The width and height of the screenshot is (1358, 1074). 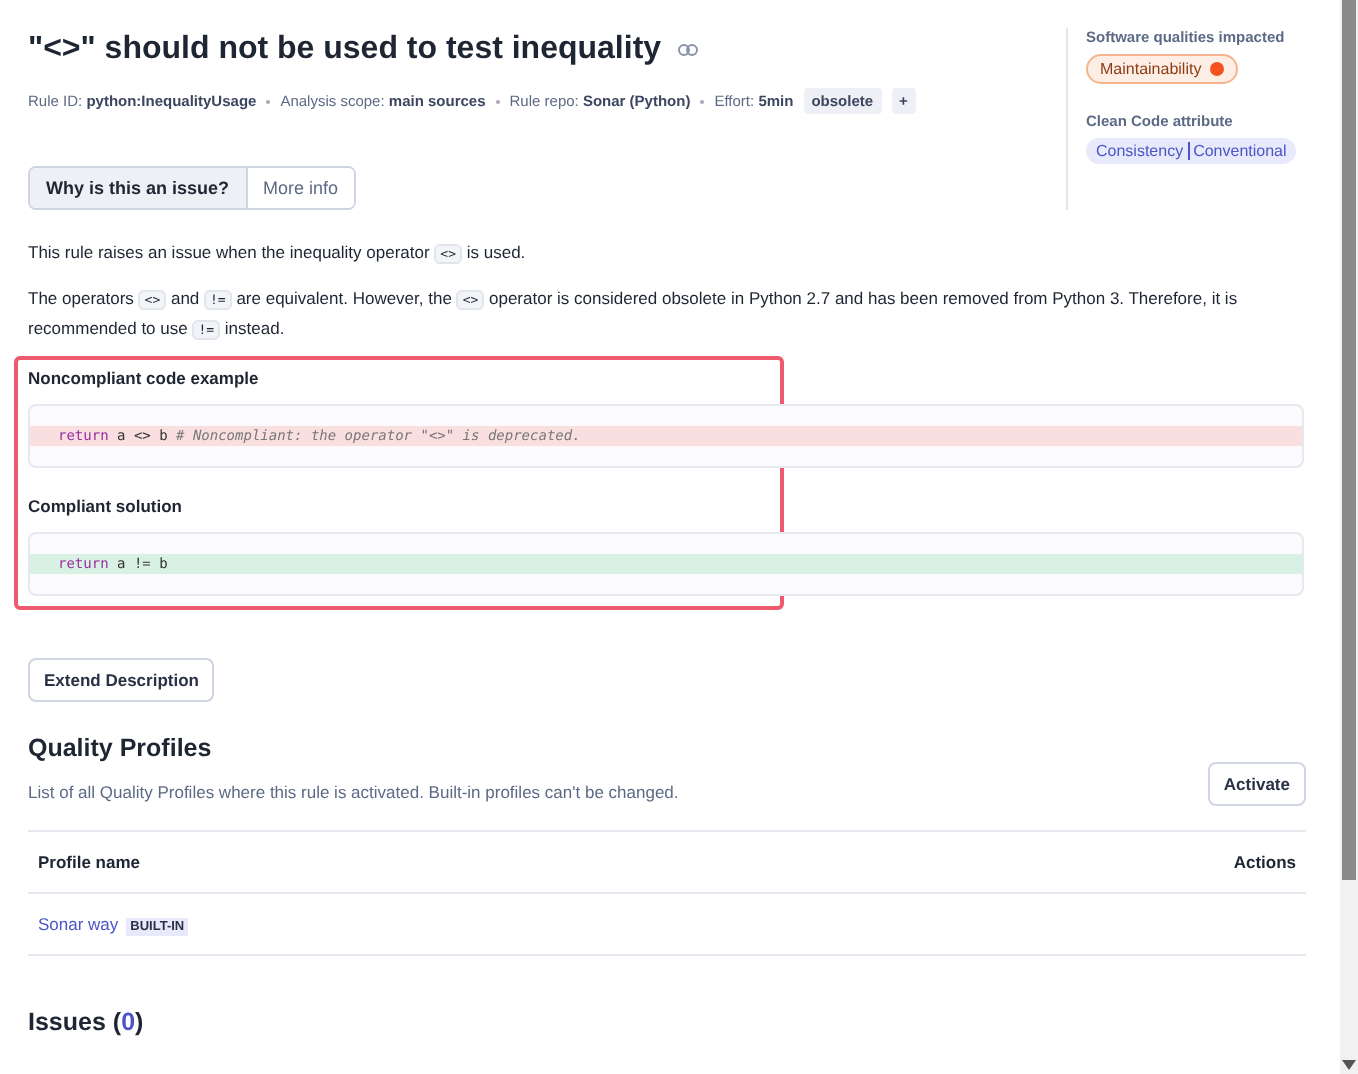 I want to click on profile-link: Sonar way, so click(x=78, y=924).